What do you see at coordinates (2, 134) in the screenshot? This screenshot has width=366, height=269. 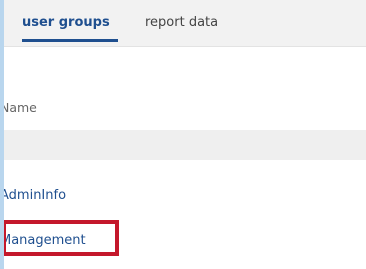 I see `window-frame-left` at bounding box center [2, 134].